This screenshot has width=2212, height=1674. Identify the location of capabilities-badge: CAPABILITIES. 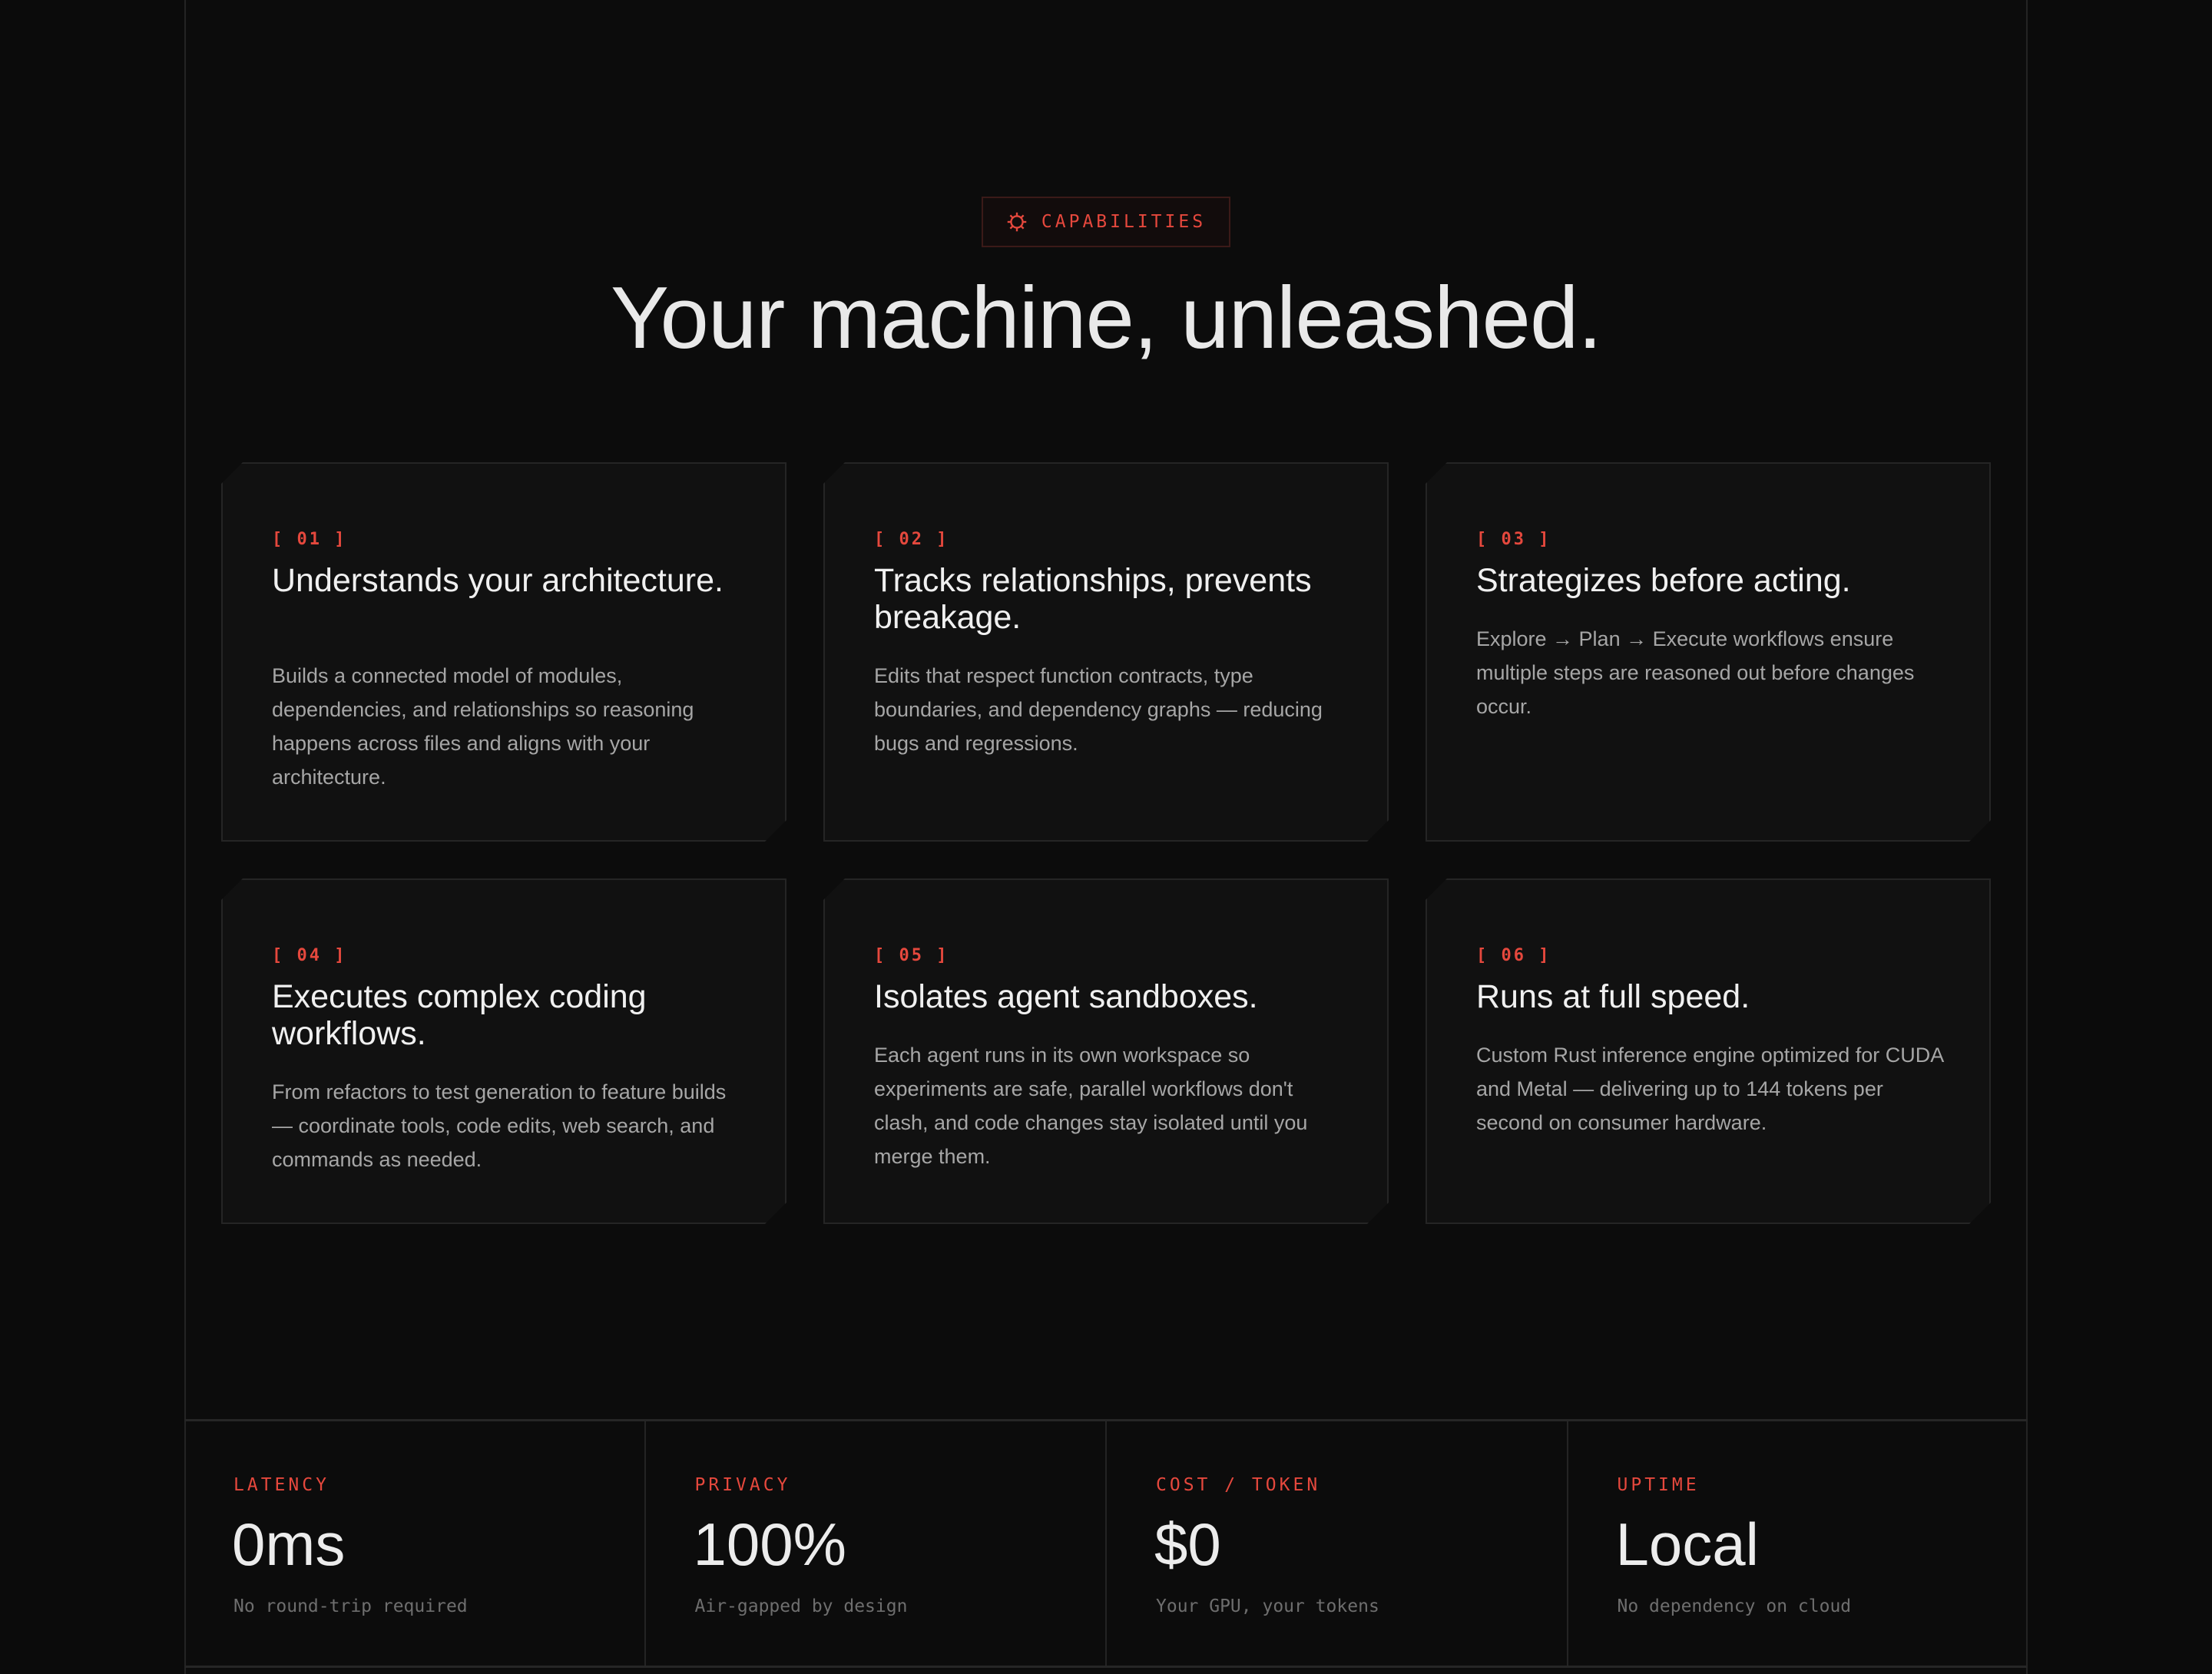
(1106, 222).